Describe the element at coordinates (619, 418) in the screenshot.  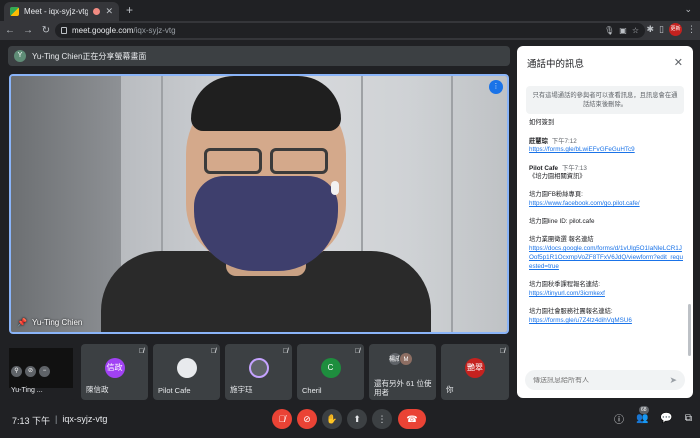
I see `meeting-details-icon: ⓘ` at that location.